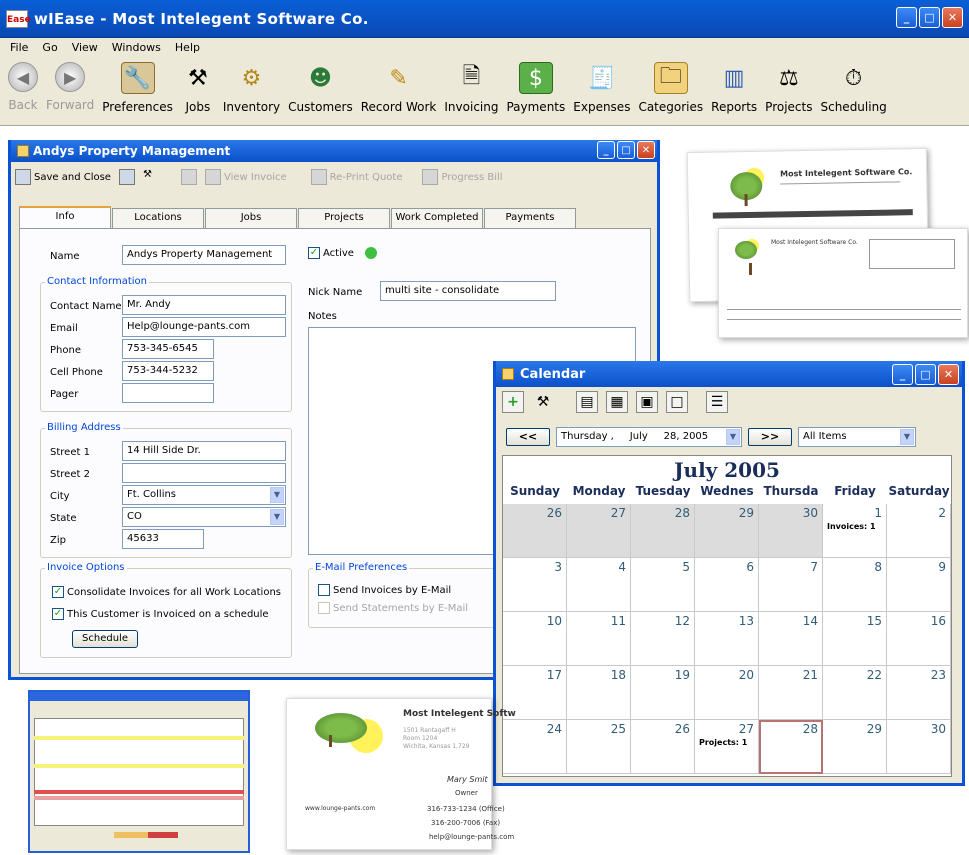 The image size is (969, 855). Describe the element at coordinates (919, 531) in the screenshot. I see `calendar-day: 2` at that location.